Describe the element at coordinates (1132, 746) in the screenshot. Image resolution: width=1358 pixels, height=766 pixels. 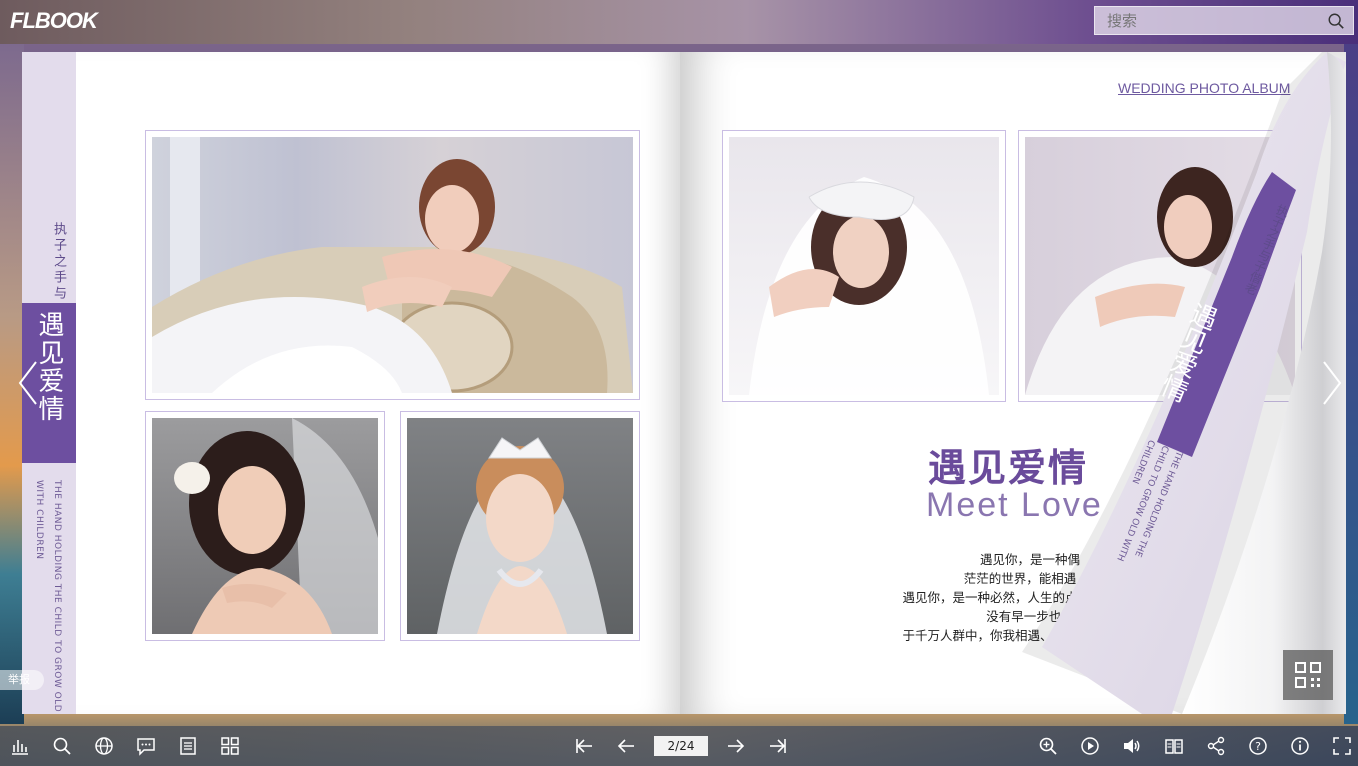
I see `volume-icon` at that location.